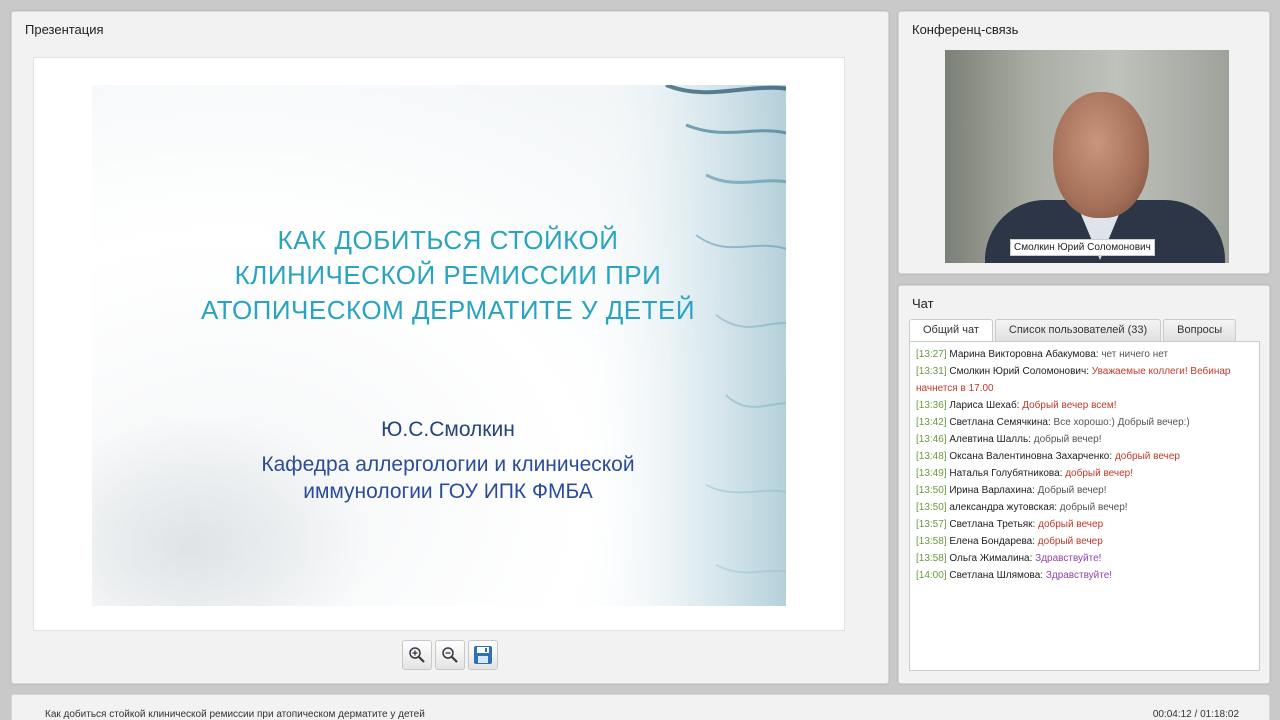  I want to click on chat-message: [13:36] Лариса Шехаб: Добрый вечер всем!, so click(1084, 405).